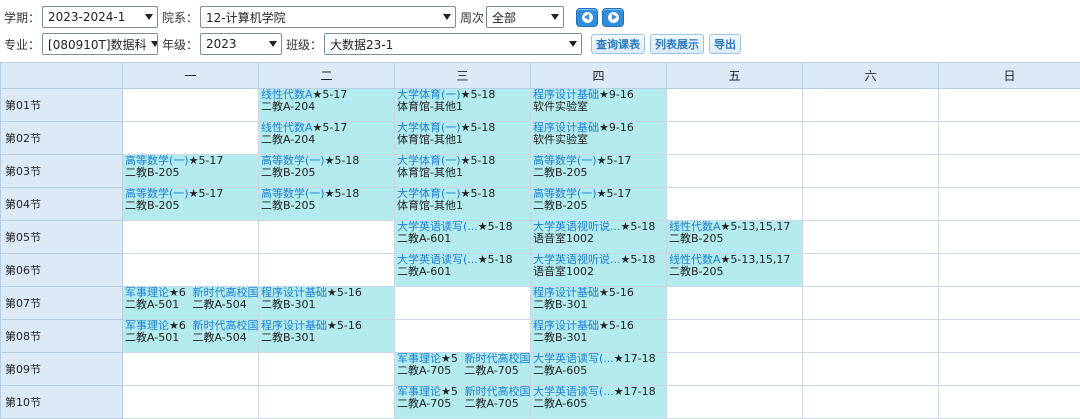  What do you see at coordinates (463, 402) in the screenshot?
I see `course-cell: 军事理论★5二教A-705 新时代高校国二教A-705` at bounding box center [463, 402].